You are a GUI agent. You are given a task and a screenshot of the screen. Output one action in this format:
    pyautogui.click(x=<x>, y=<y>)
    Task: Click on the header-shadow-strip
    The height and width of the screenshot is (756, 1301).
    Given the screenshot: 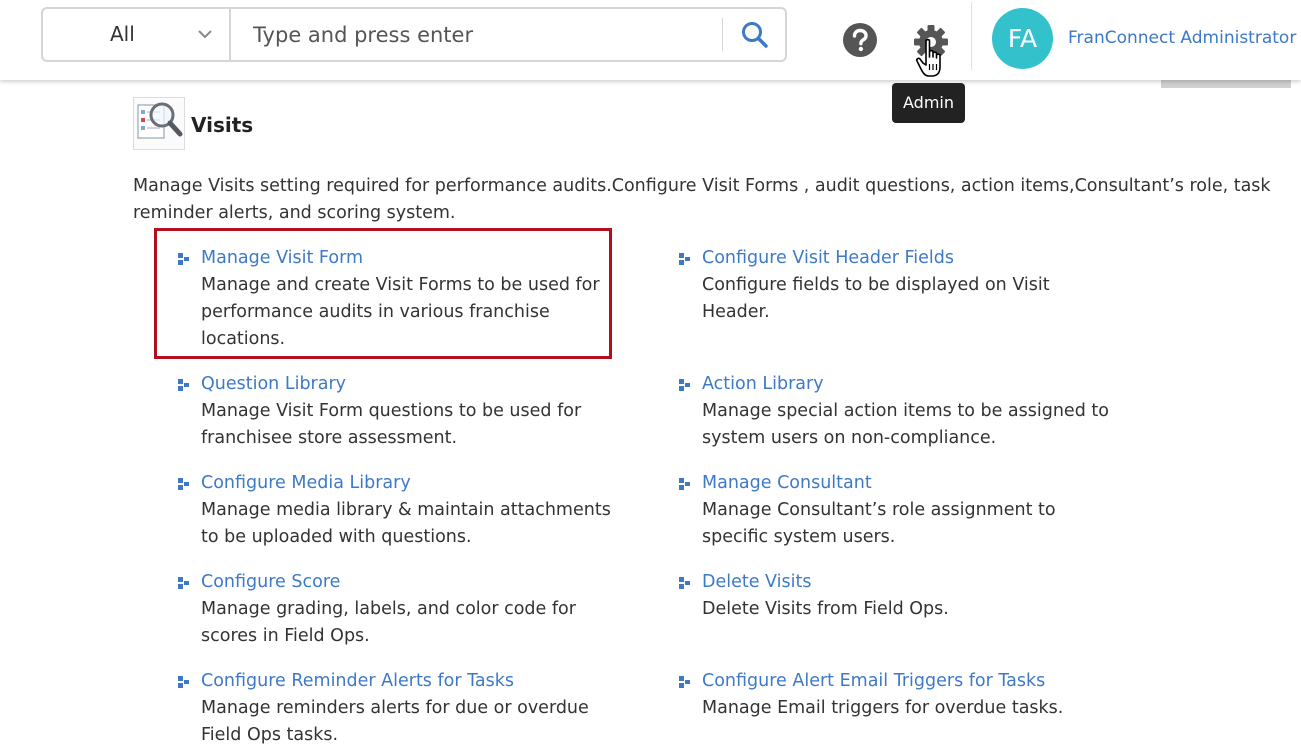 What is the action you would take?
    pyautogui.click(x=1226, y=84)
    